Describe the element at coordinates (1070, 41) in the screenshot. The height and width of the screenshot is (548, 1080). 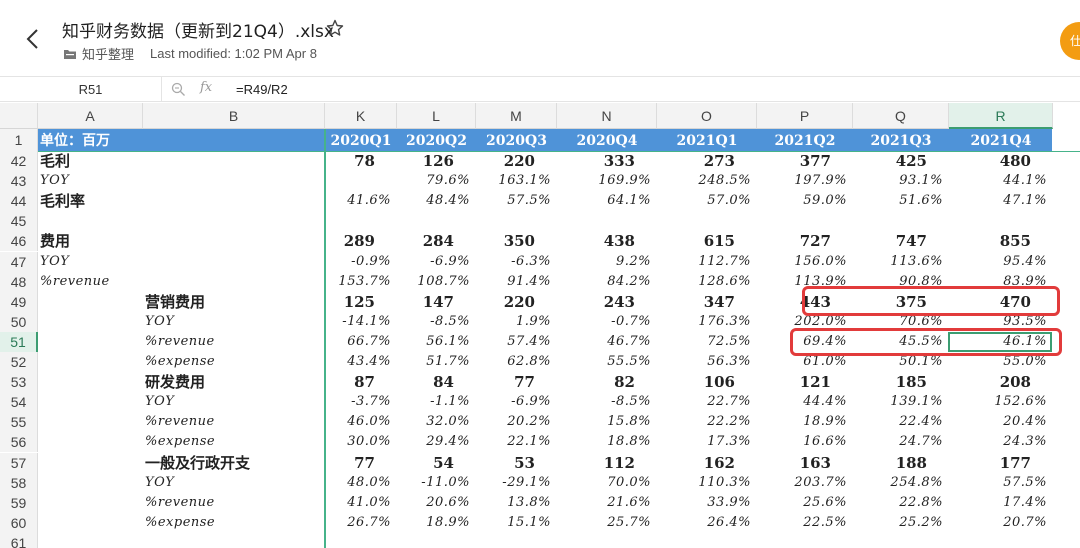
I see `avatar: 仕` at that location.